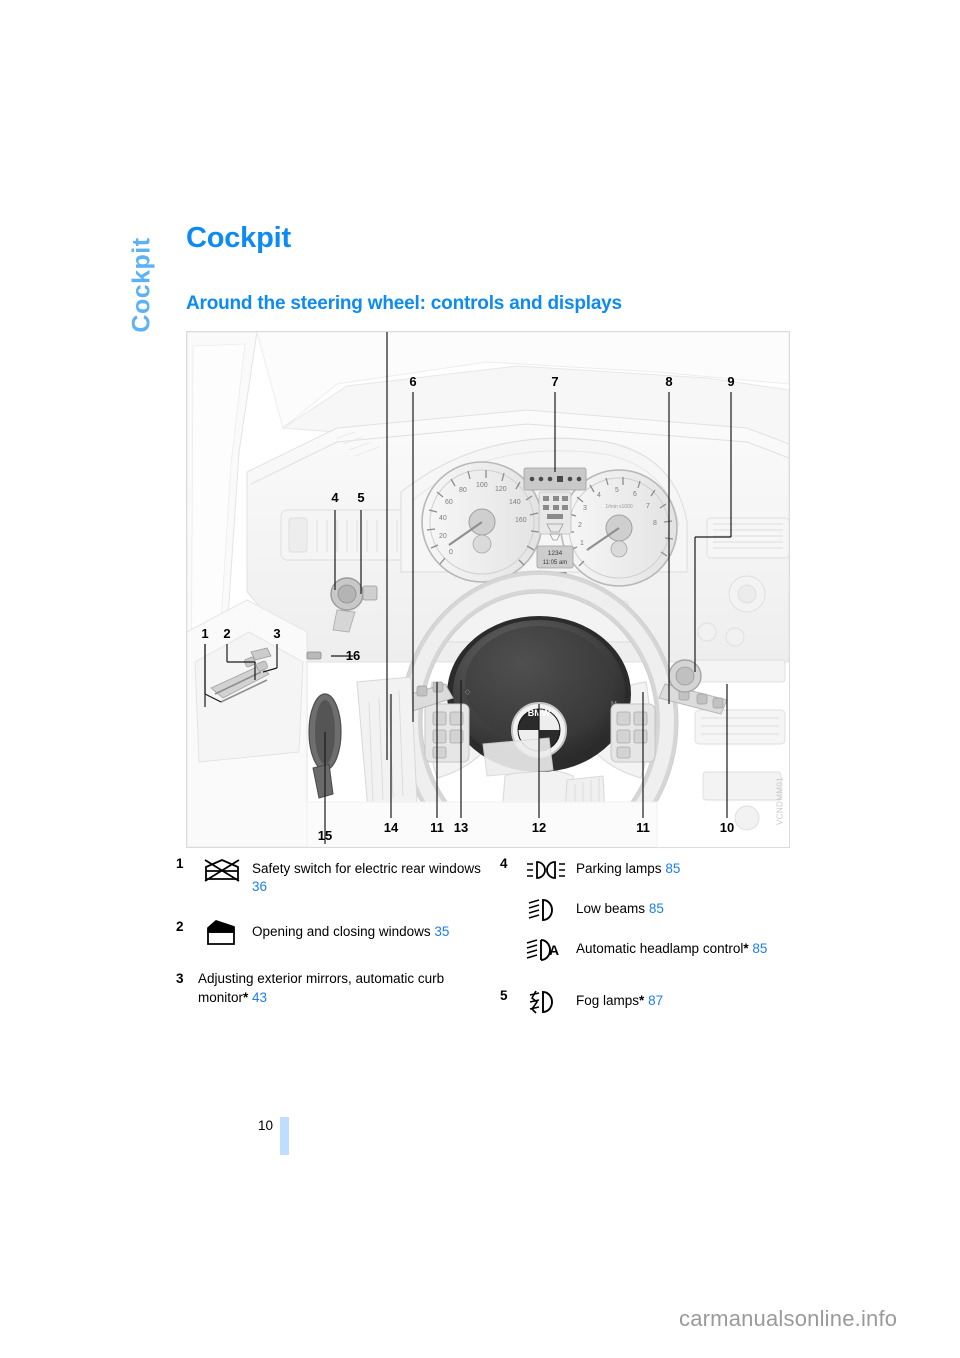 Image resolution: width=960 pixels, height=1358 pixels. Describe the element at coordinates (441, 931) in the screenshot. I see `page-reference: 35` at that location.